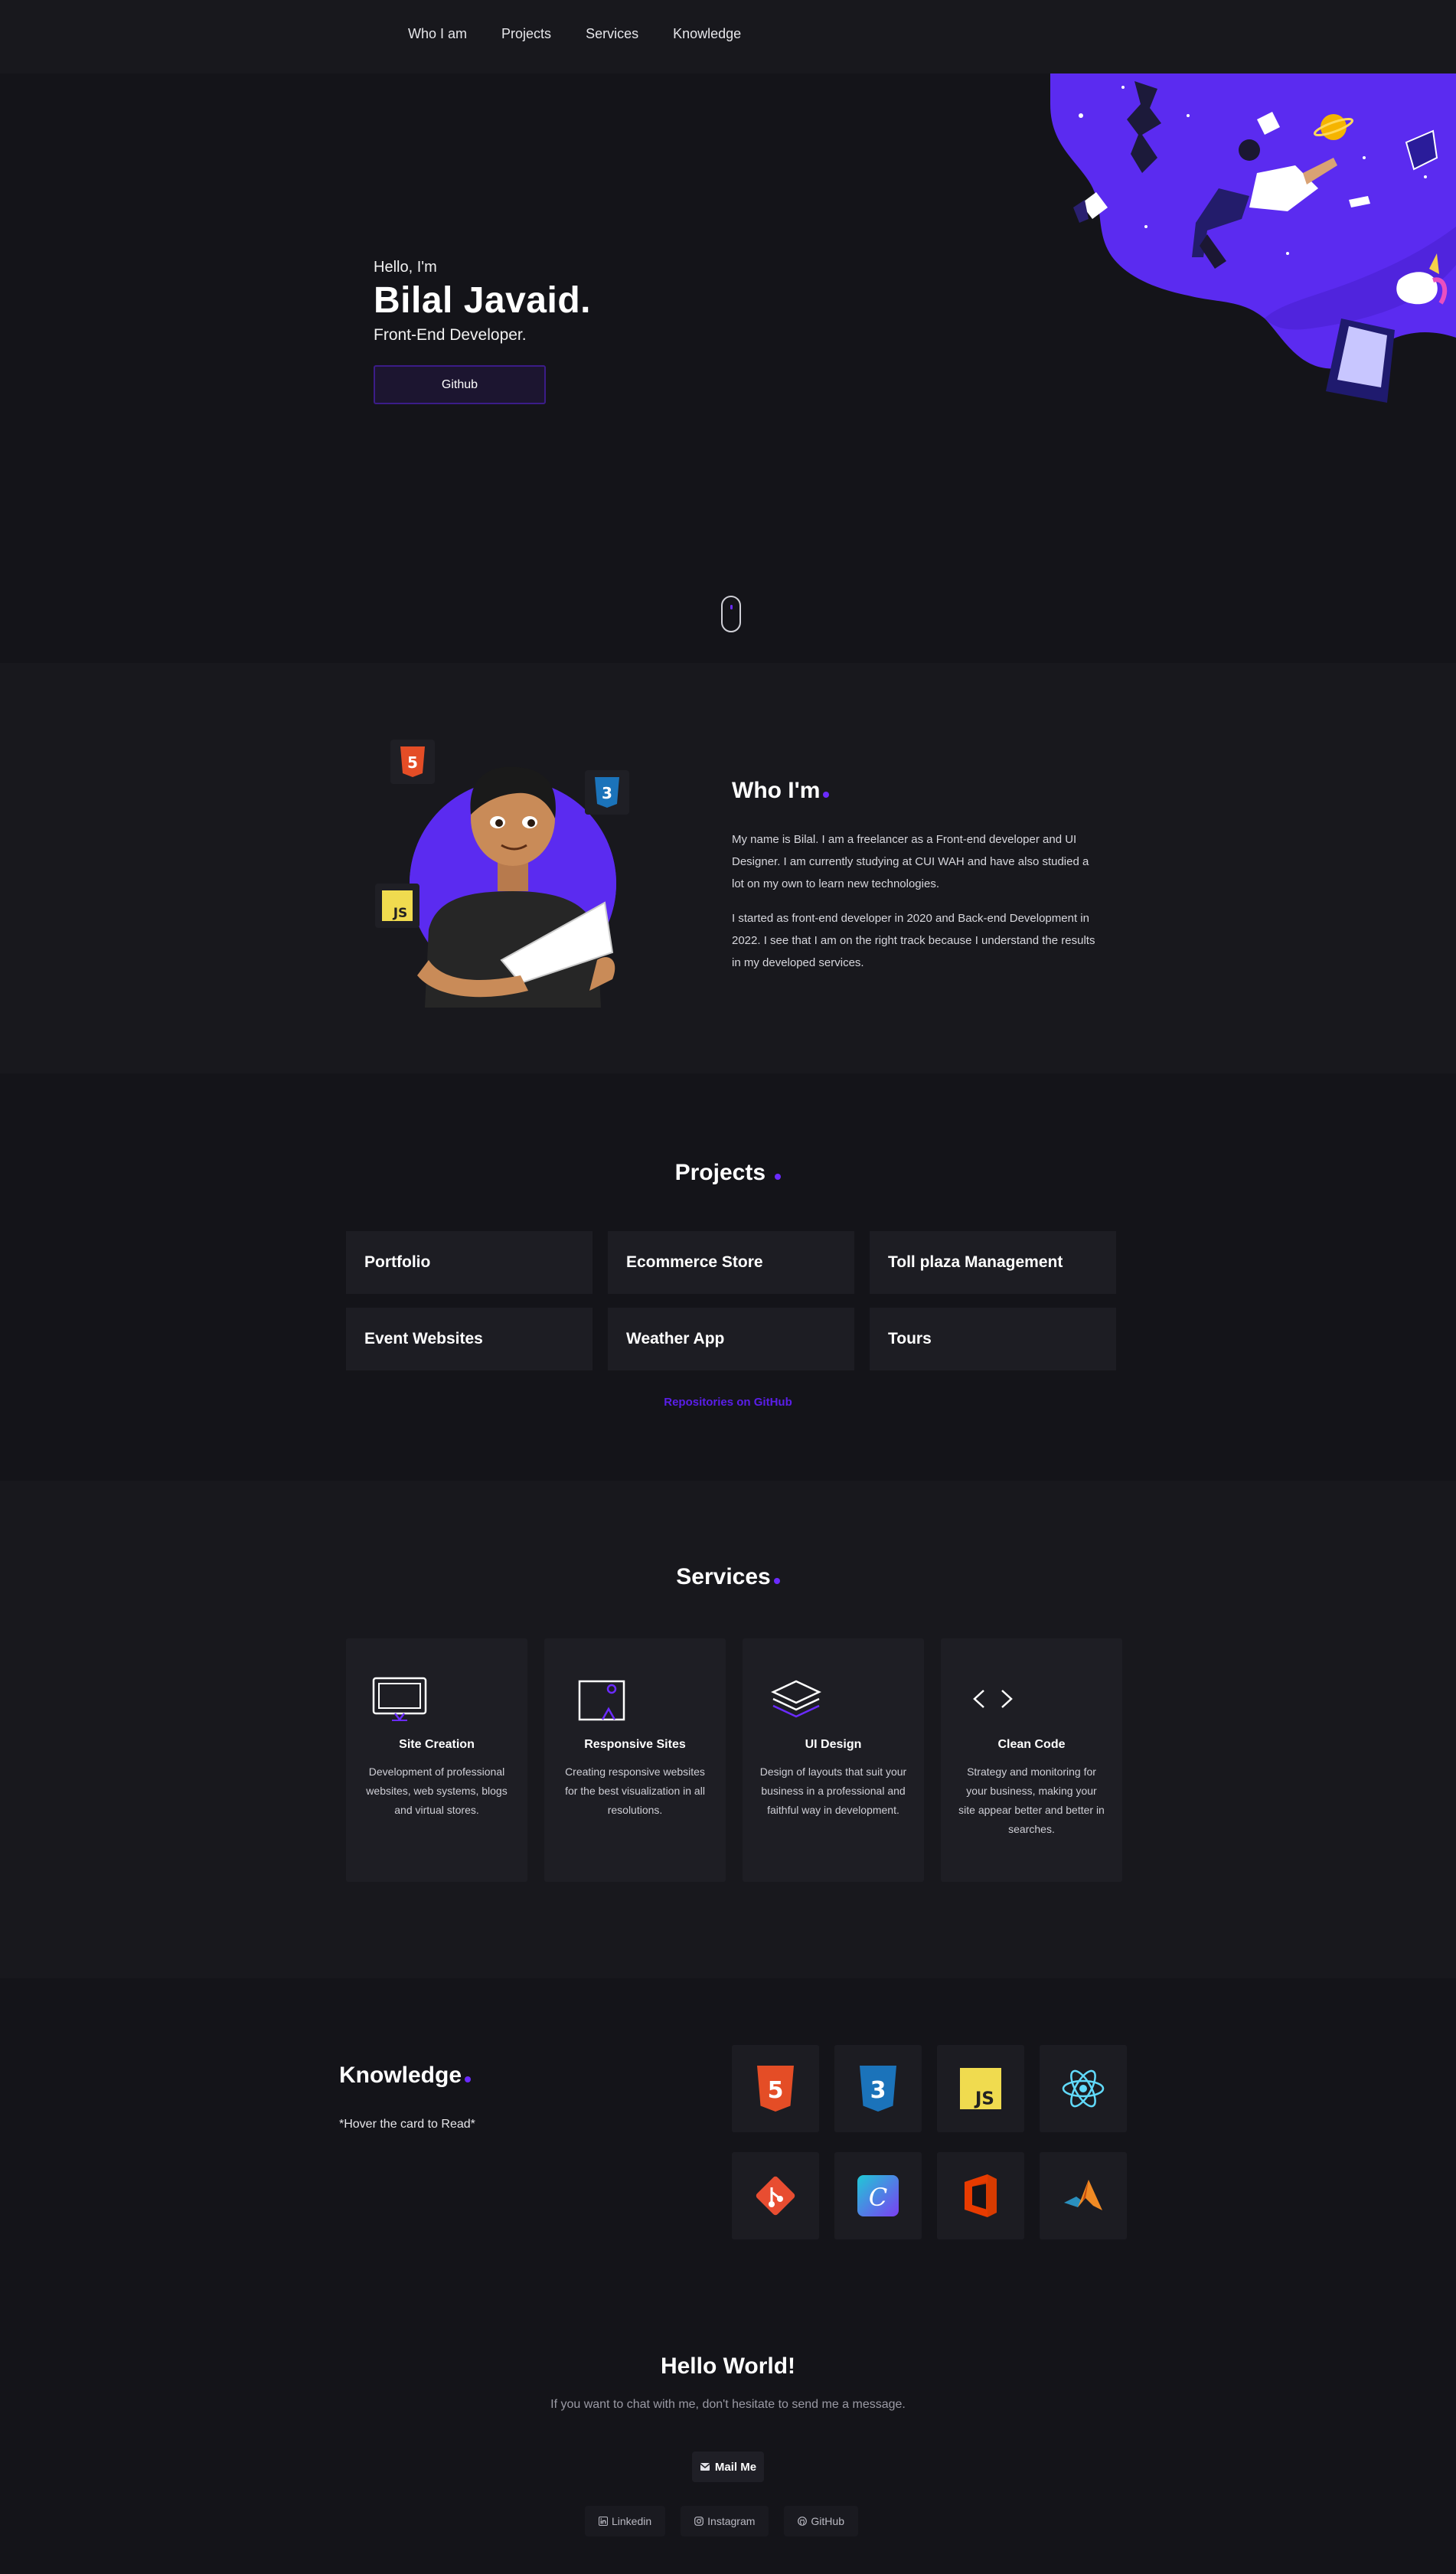  I want to click on instagram-icon, so click(699, 2521).